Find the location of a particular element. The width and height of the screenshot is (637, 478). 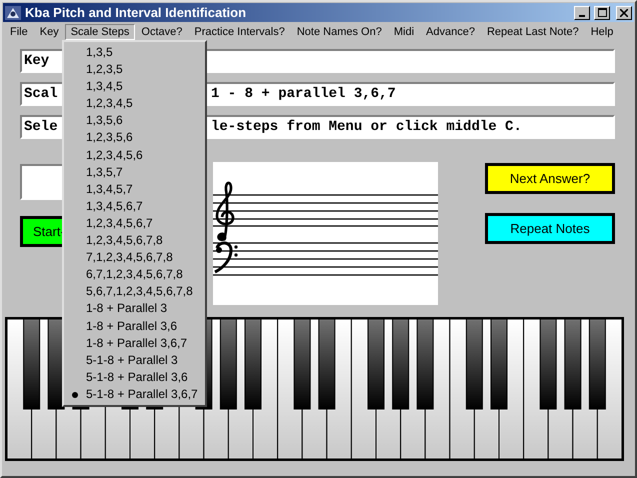

menu-option: 1,2,3,4,5,6,7,8 is located at coordinates (134, 241).